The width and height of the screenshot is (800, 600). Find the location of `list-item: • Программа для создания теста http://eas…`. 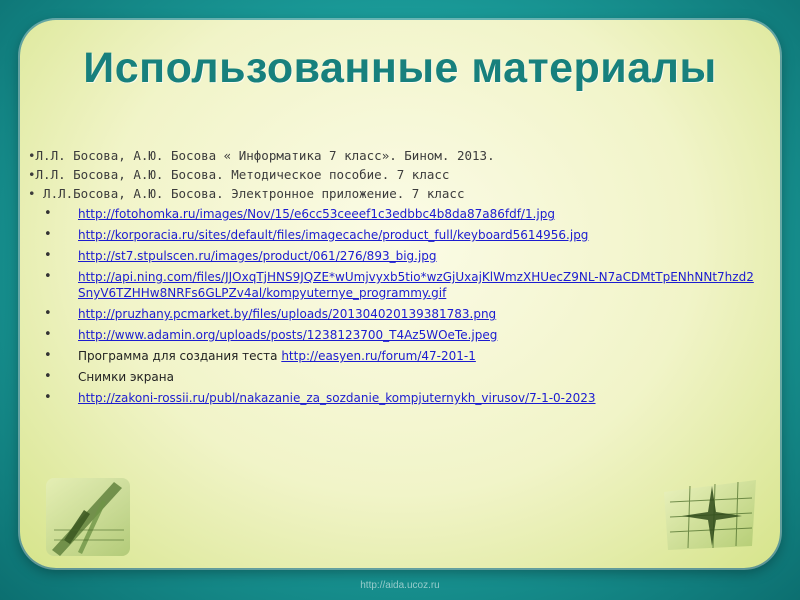

list-item: • Программа для создания теста http://eas… is located at coordinates (400, 356).